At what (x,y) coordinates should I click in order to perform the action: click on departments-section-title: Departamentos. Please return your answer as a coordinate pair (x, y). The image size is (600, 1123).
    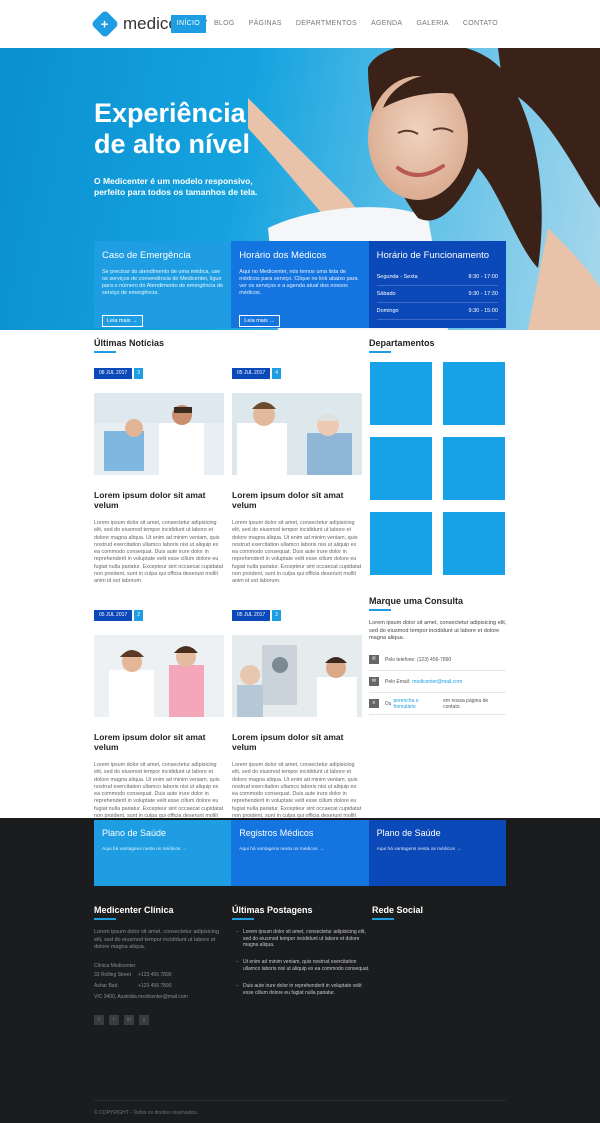
    Looking at the image, I should click on (402, 345).